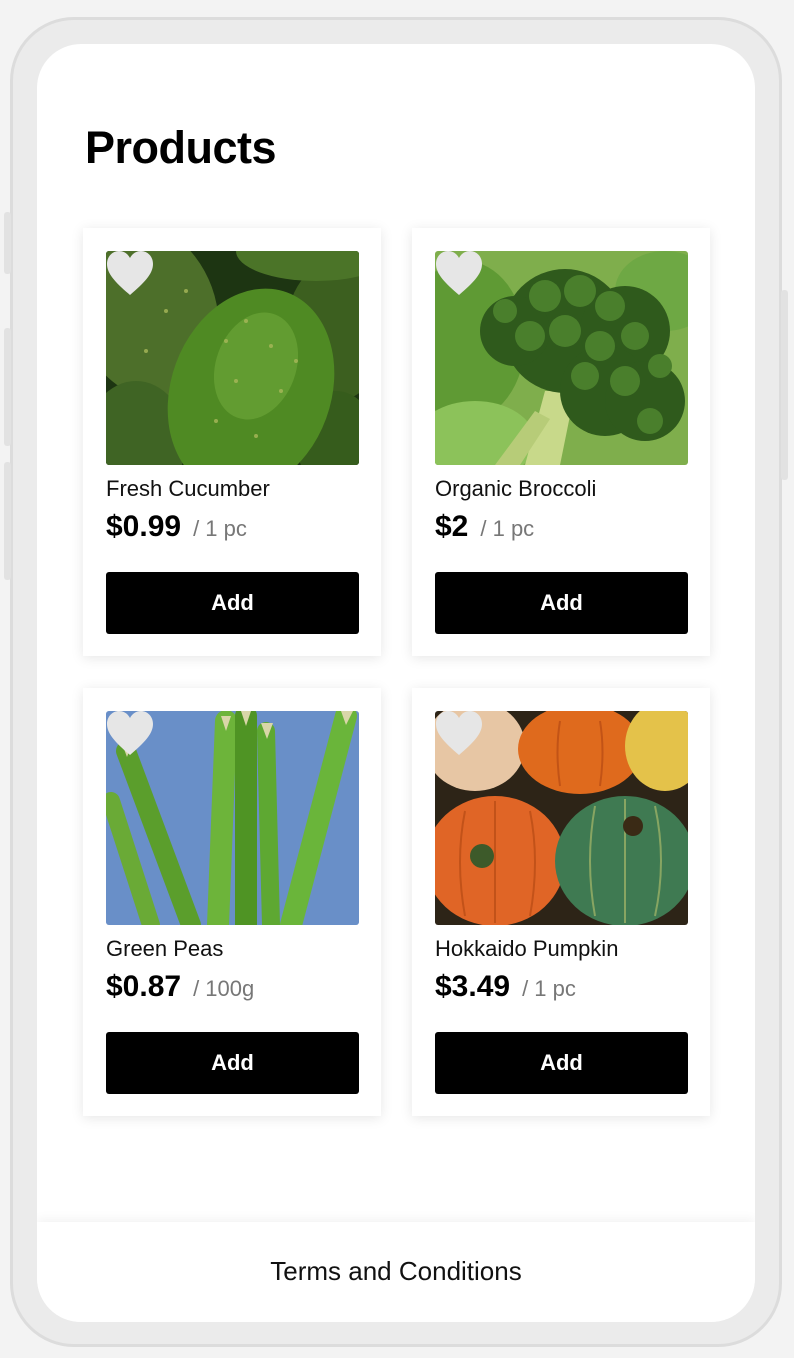 Image resolution: width=794 pixels, height=1358 pixels. I want to click on product-price: $0.87, so click(144, 986).